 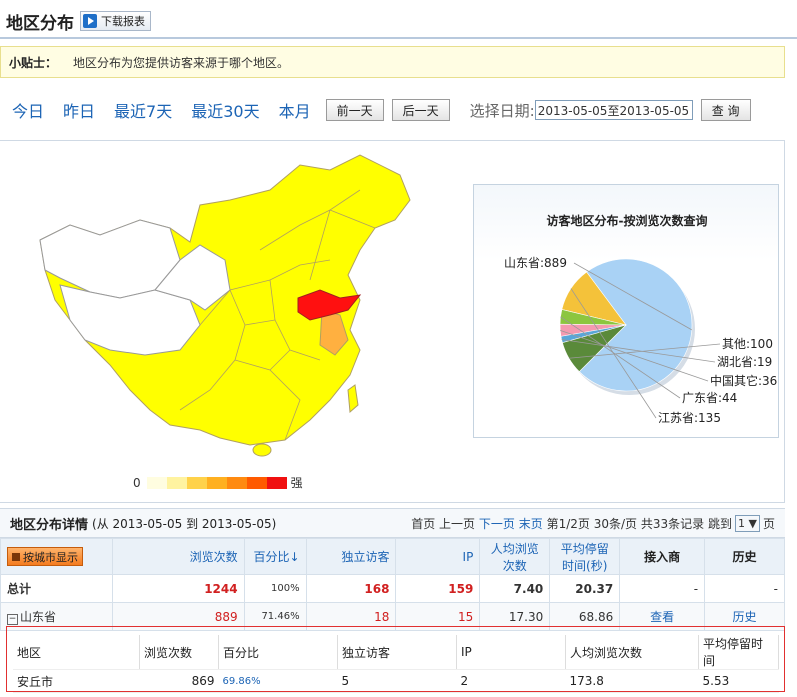 What do you see at coordinates (768, 524) in the screenshot?
I see `pager-page-suffix: 页` at bounding box center [768, 524].